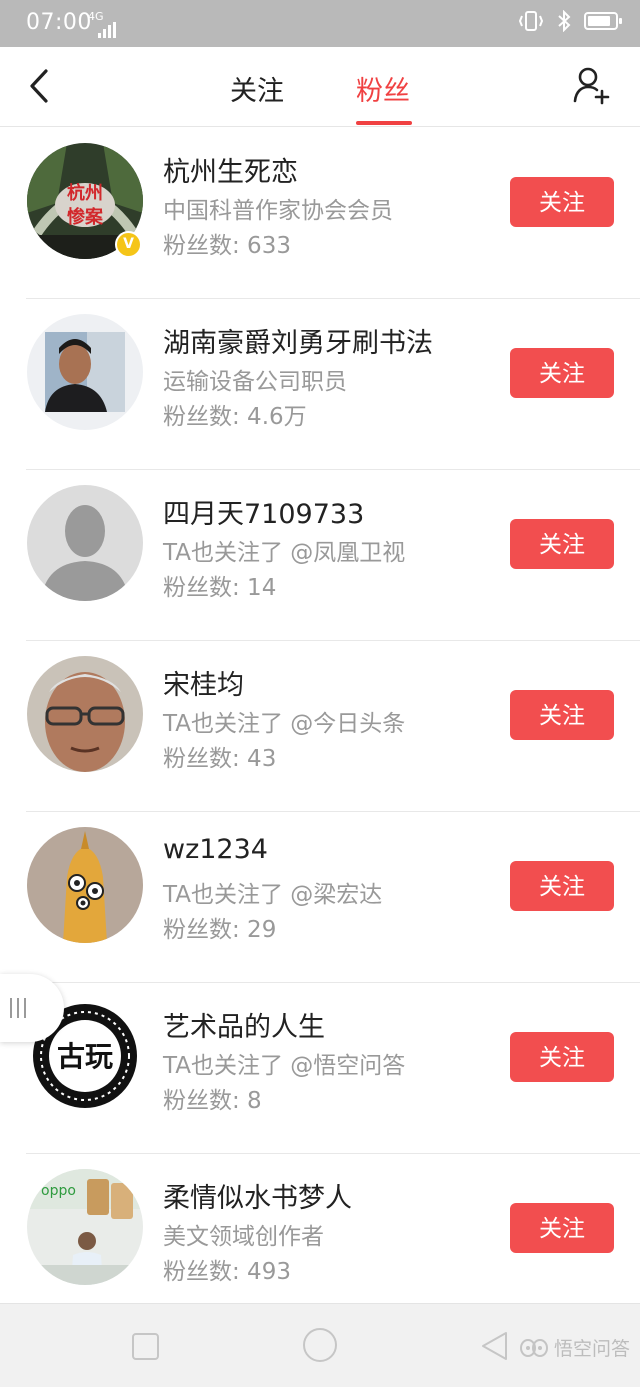 This screenshot has height=1387, width=640. What do you see at coordinates (257, 88) in the screenshot?
I see `tab-following: 关注` at bounding box center [257, 88].